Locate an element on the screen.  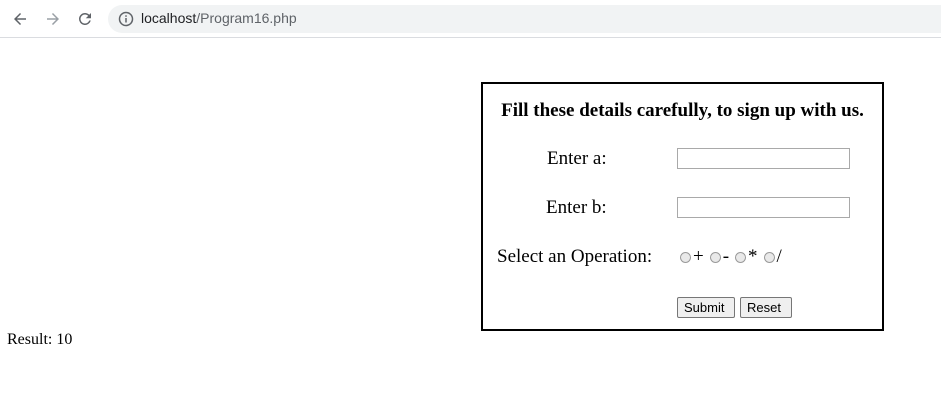
url-text: localhost/Program16.php is located at coordinates (219, 18).